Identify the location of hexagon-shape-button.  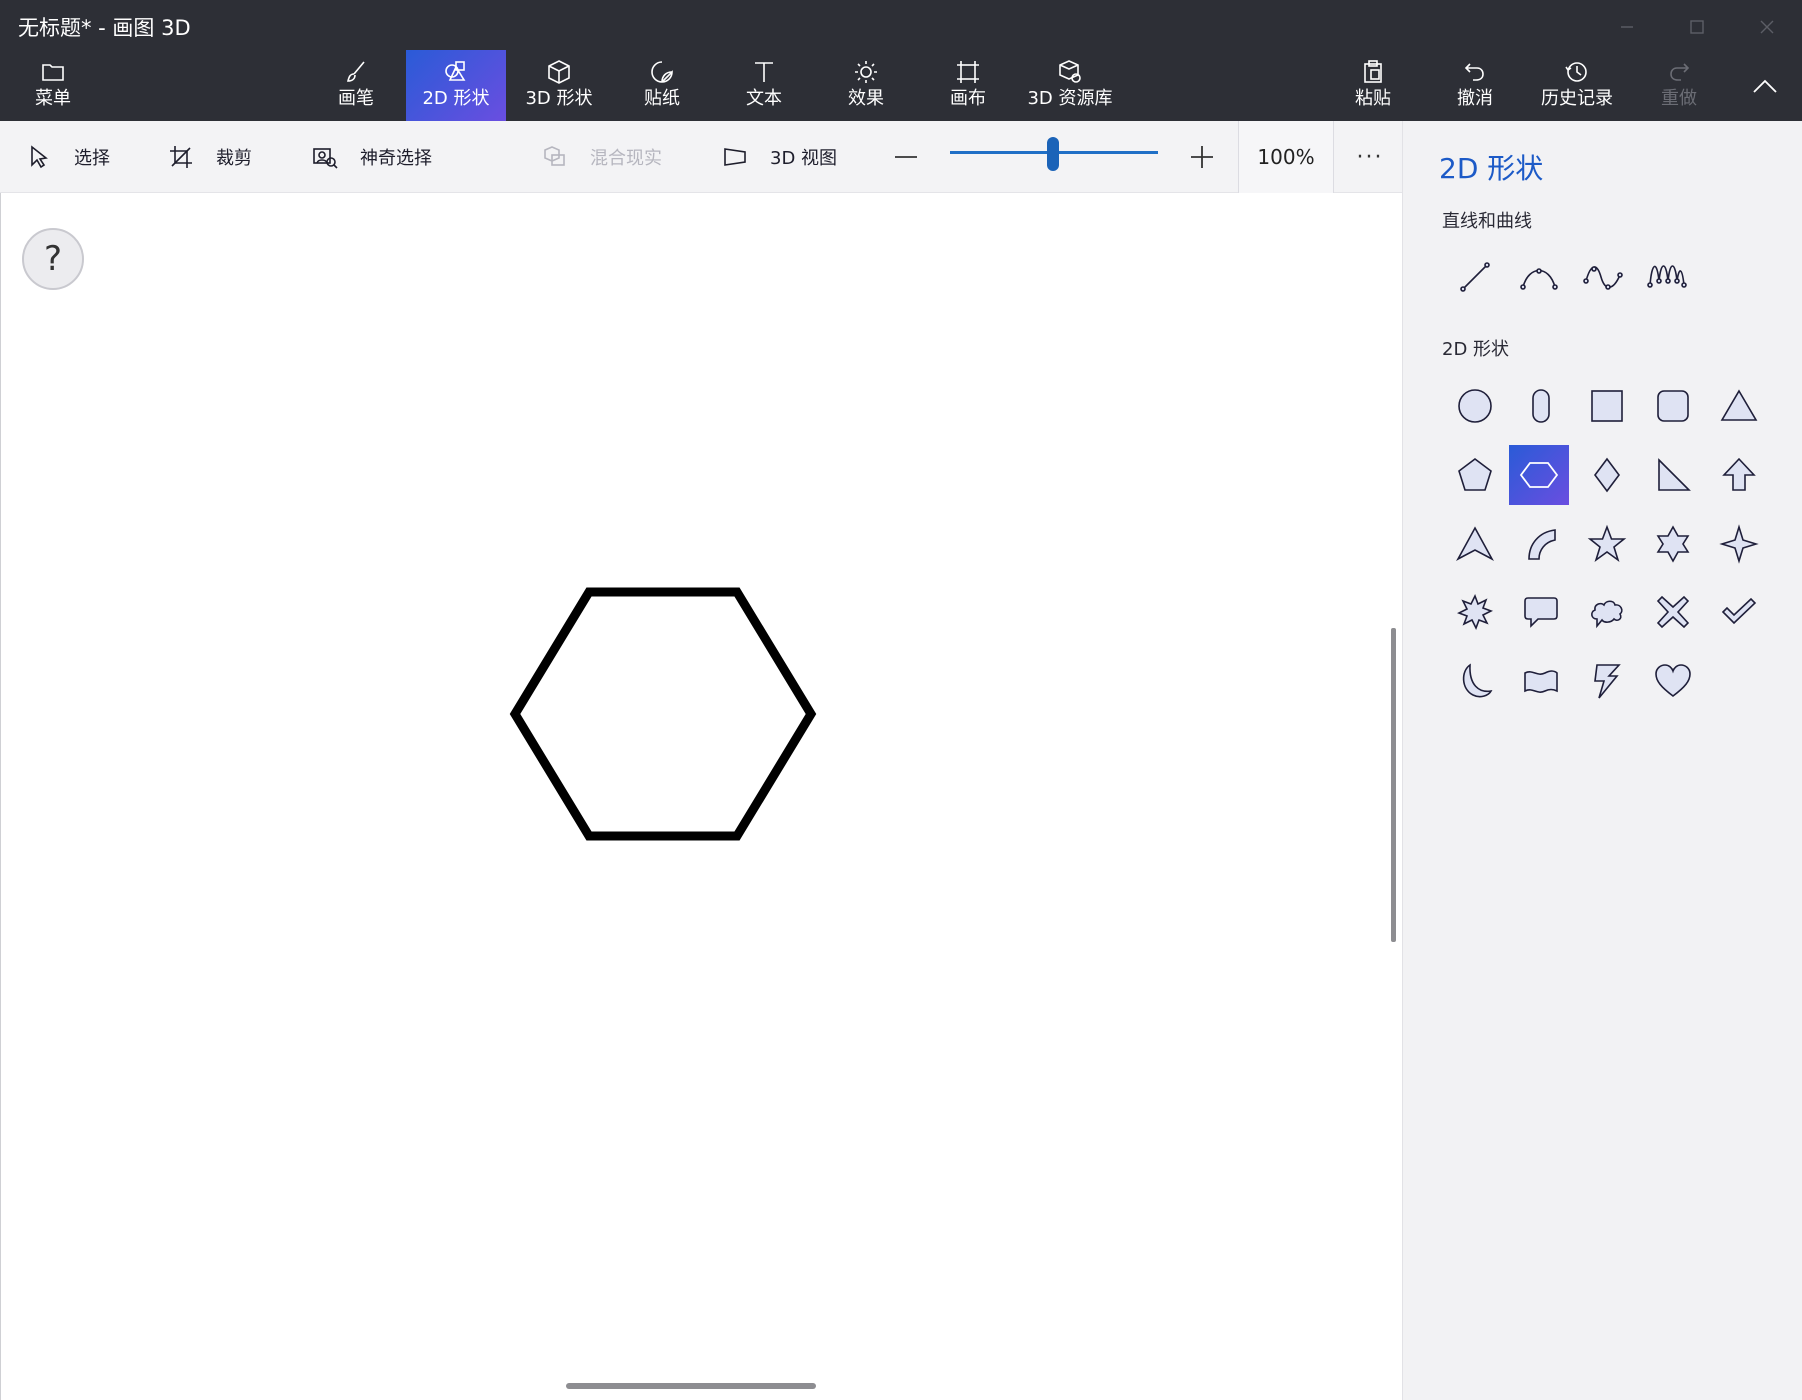
(1539, 475).